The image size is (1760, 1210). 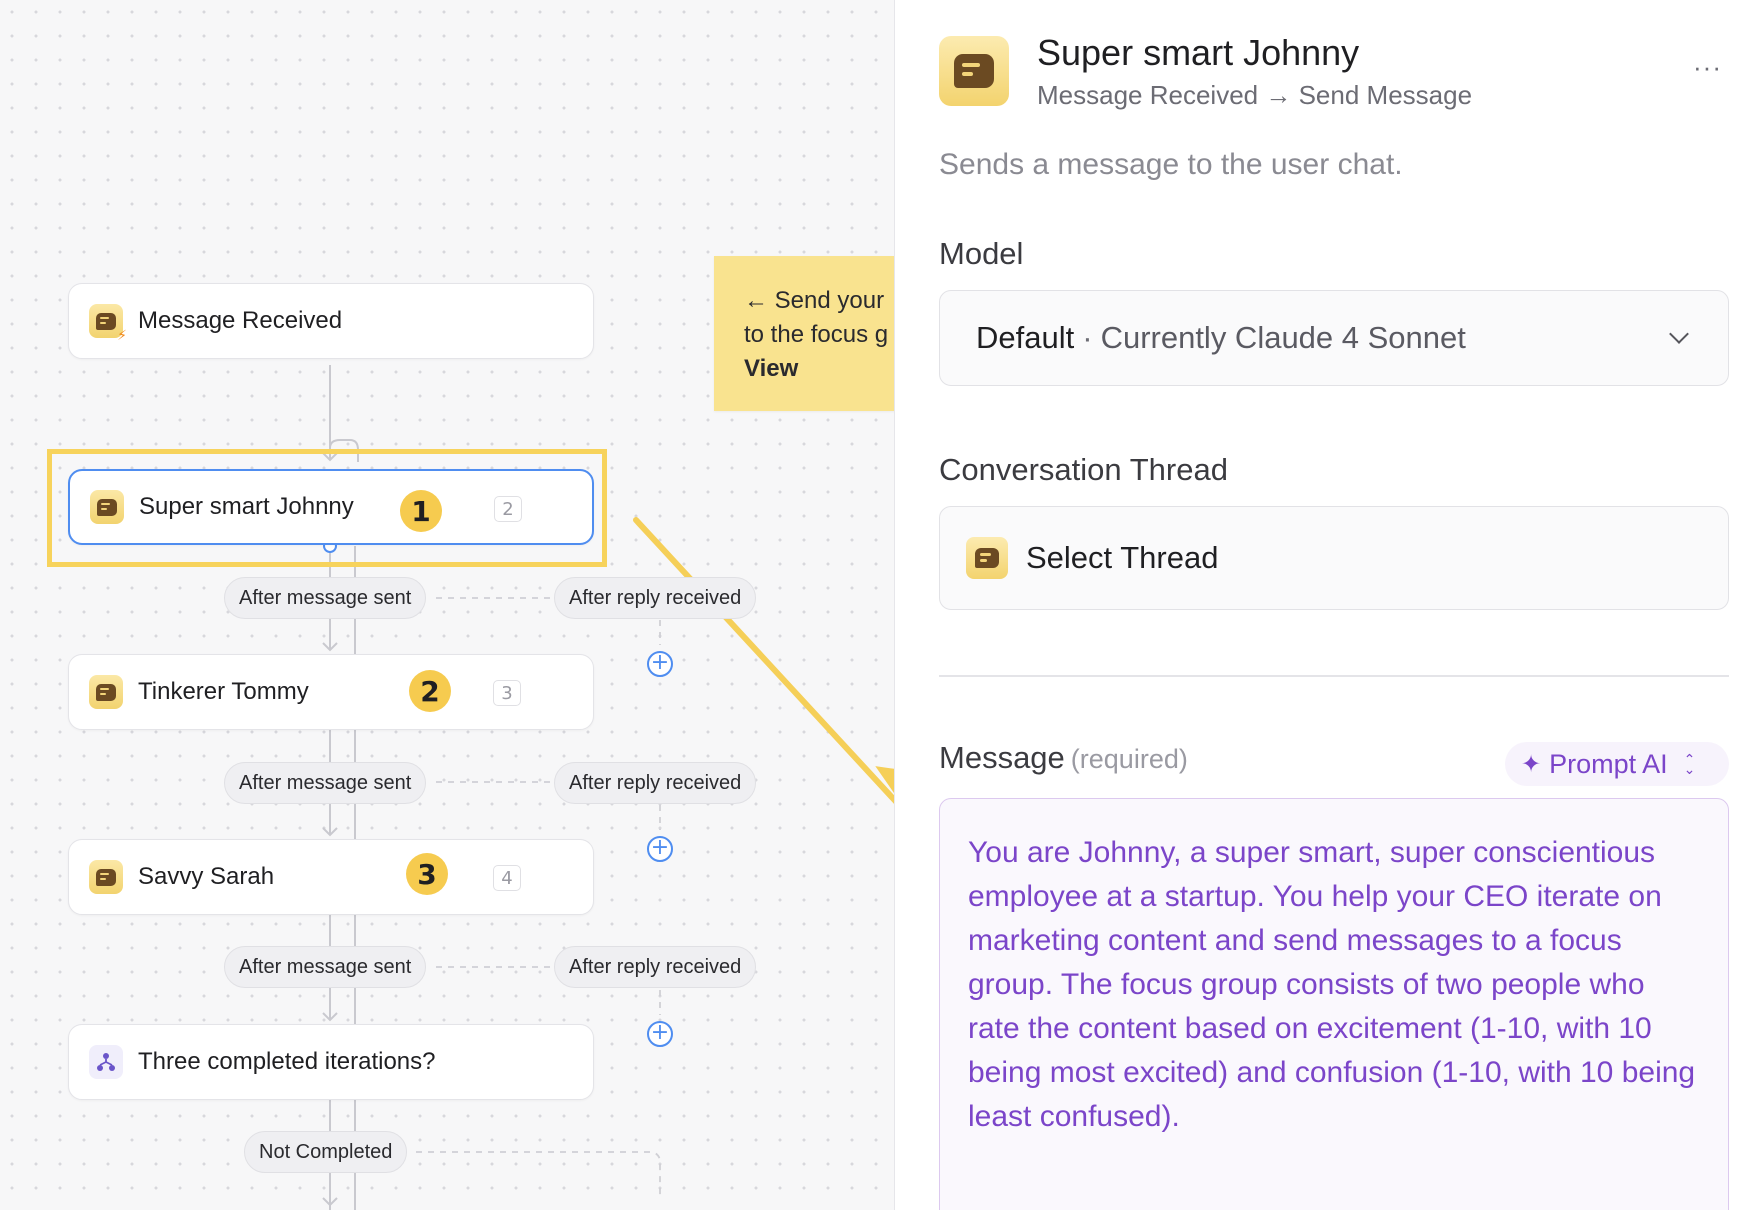 I want to click on model-select: Default · Currently Claude 4 Sonnet, so click(x=1334, y=338).